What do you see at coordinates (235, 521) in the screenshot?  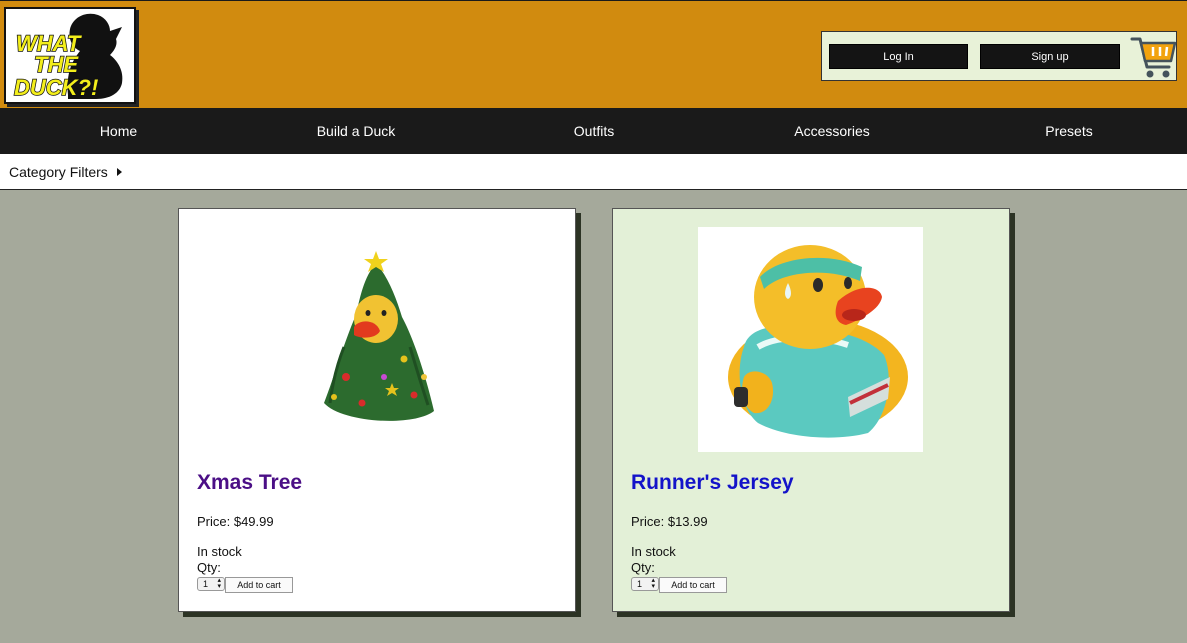 I see `product-price: Price: $49.99` at bounding box center [235, 521].